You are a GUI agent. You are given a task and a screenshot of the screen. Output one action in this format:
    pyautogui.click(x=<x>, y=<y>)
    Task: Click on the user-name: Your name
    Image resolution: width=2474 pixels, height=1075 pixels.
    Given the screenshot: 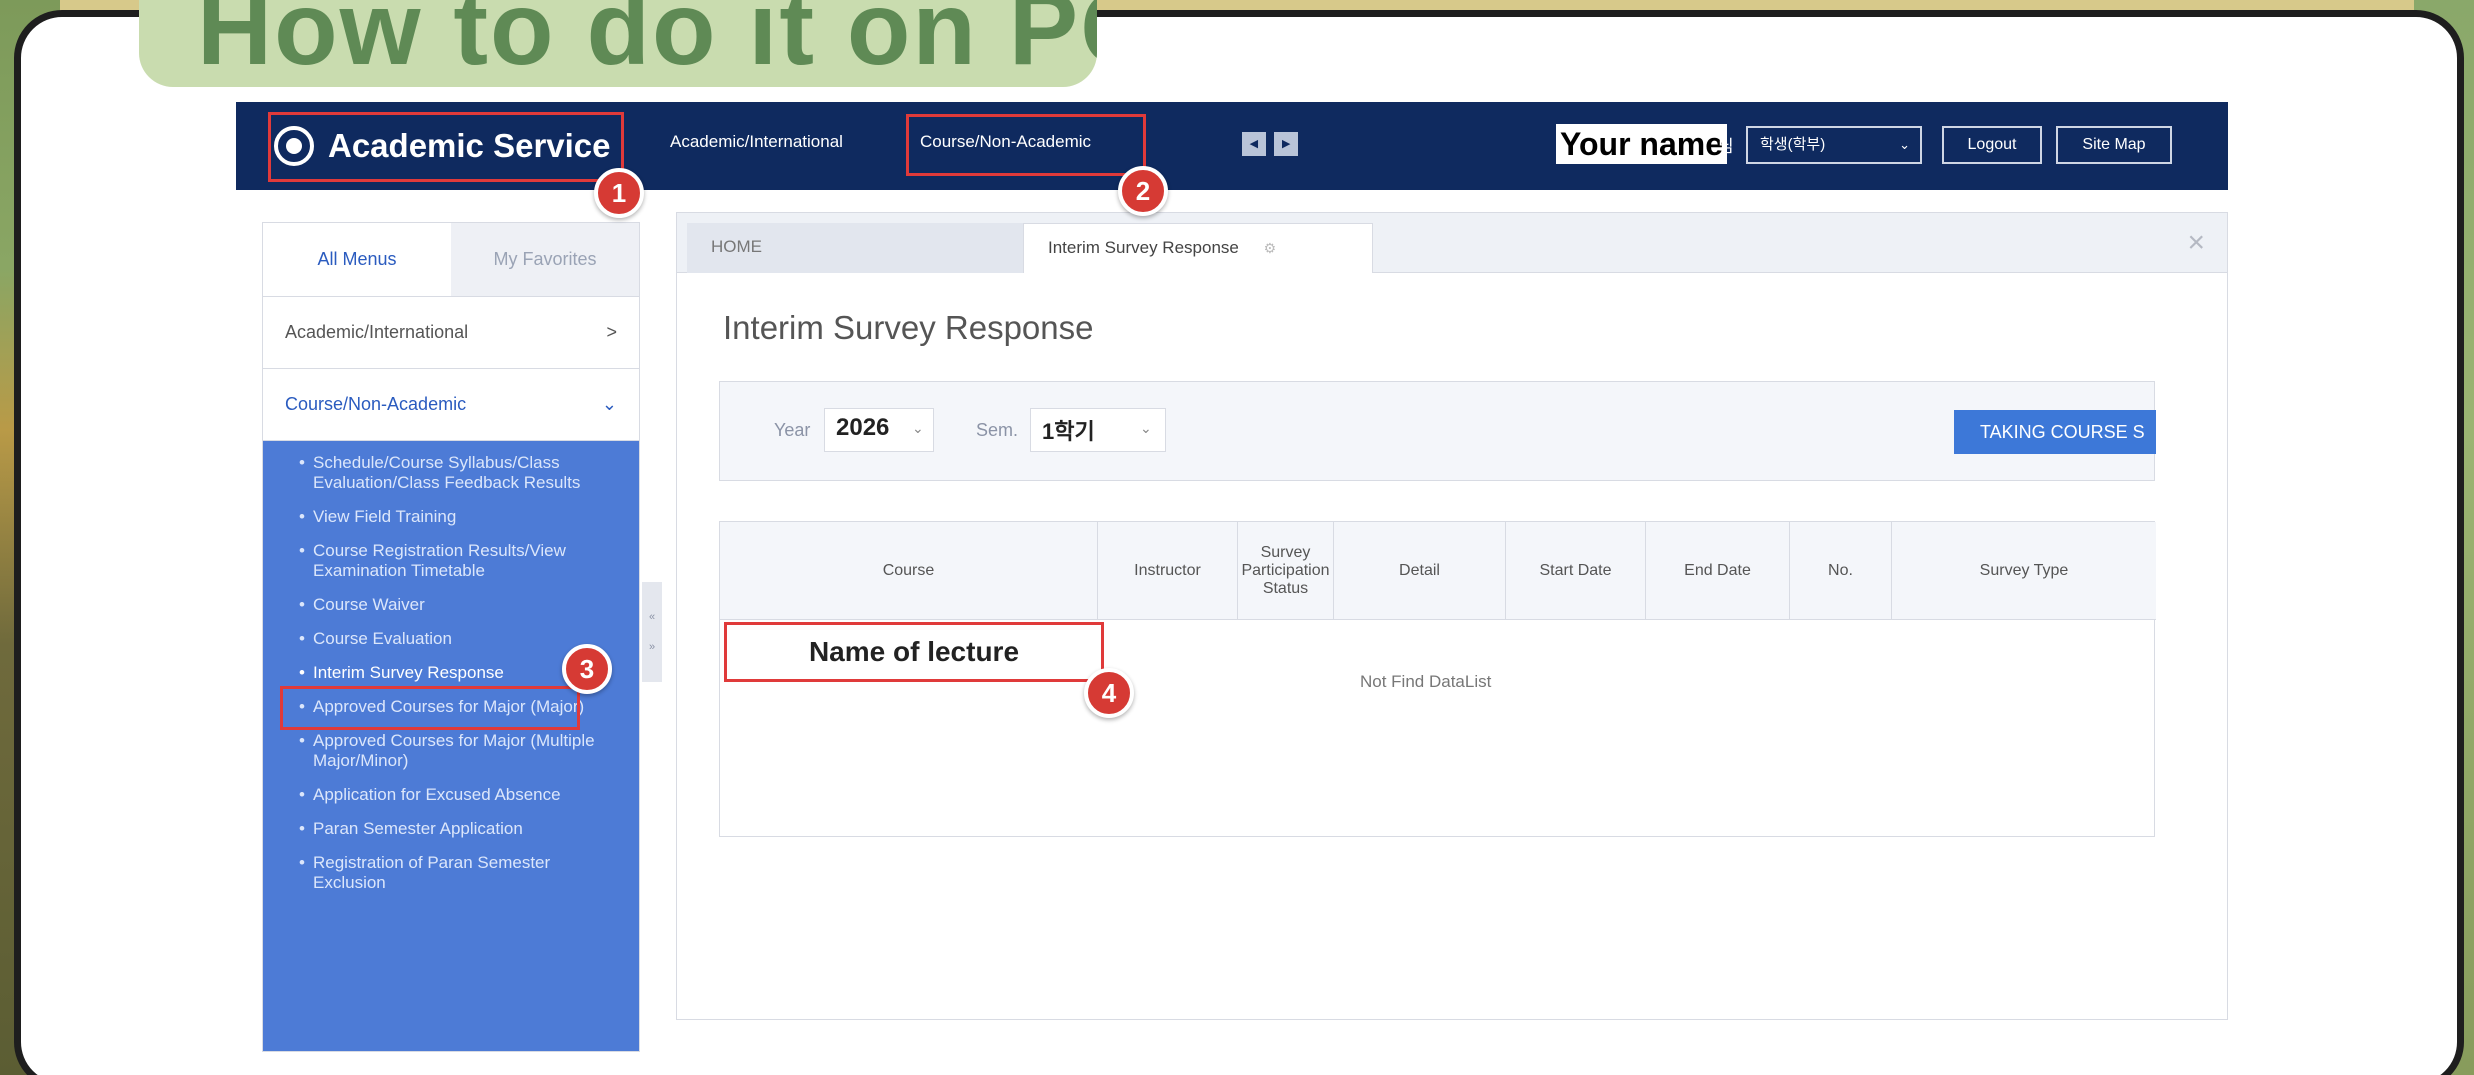 What is the action you would take?
    pyautogui.click(x=1641, y=144)
    